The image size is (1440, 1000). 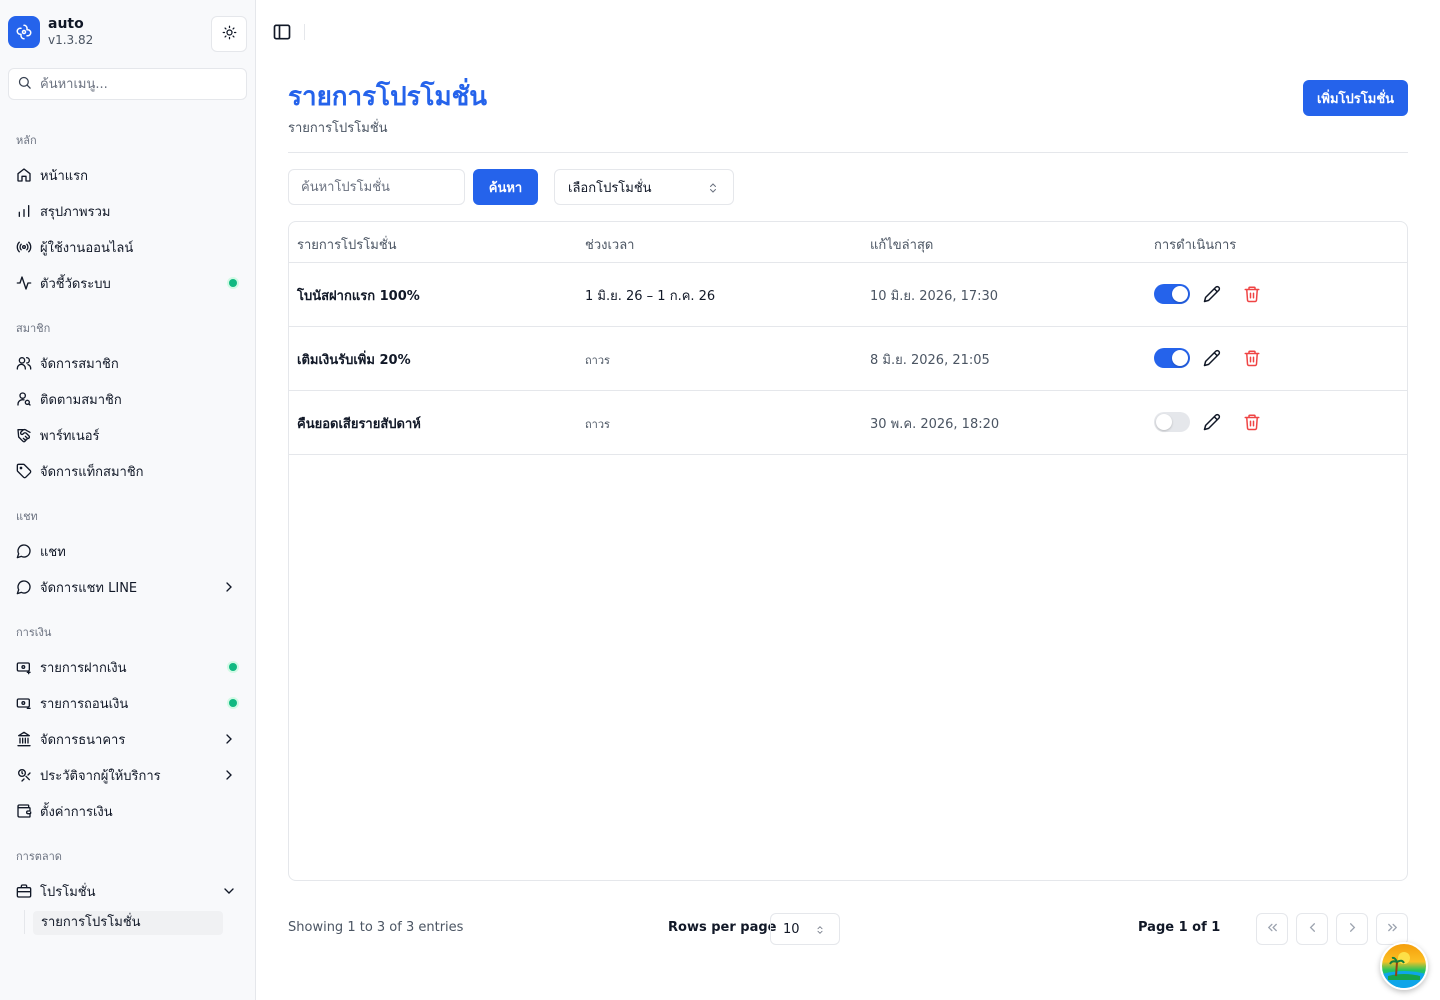 What do you see at coordinates (282, 32) in the screenshot?
I see `sidebar-toggle-button` at bounding box center [282, 32].